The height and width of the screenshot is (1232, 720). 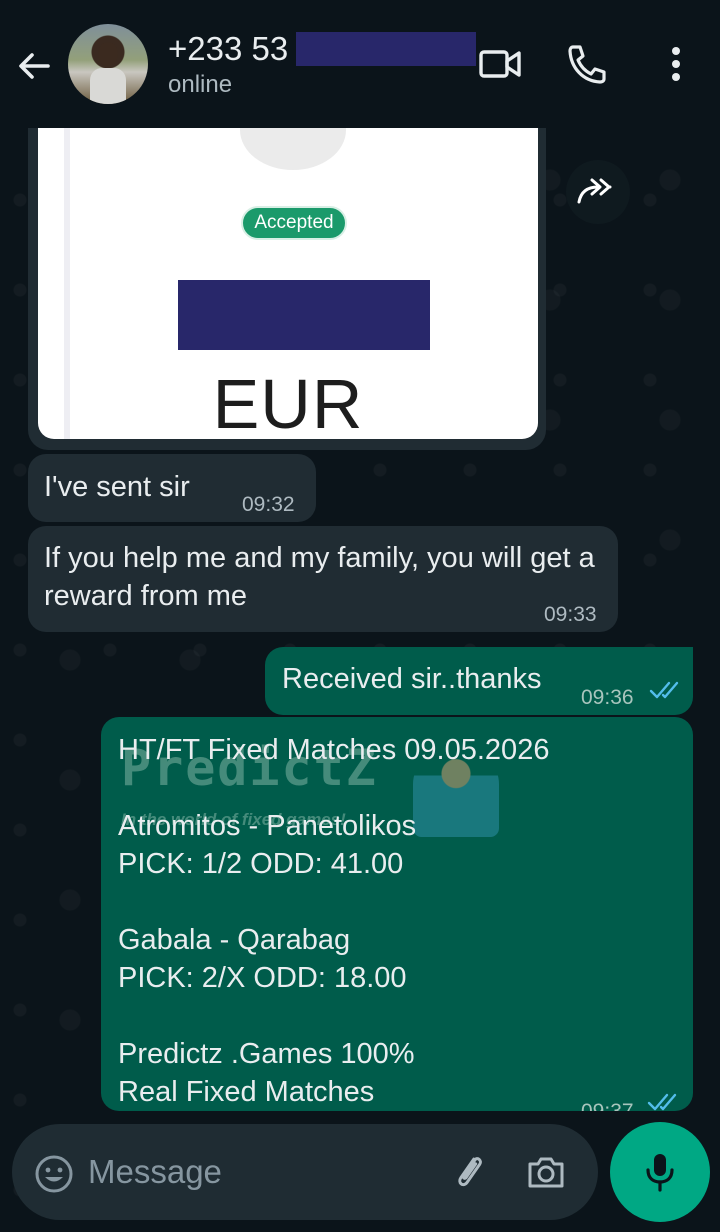 I want to click on chat-header: +233 53 online, so click(x=360, y=64).